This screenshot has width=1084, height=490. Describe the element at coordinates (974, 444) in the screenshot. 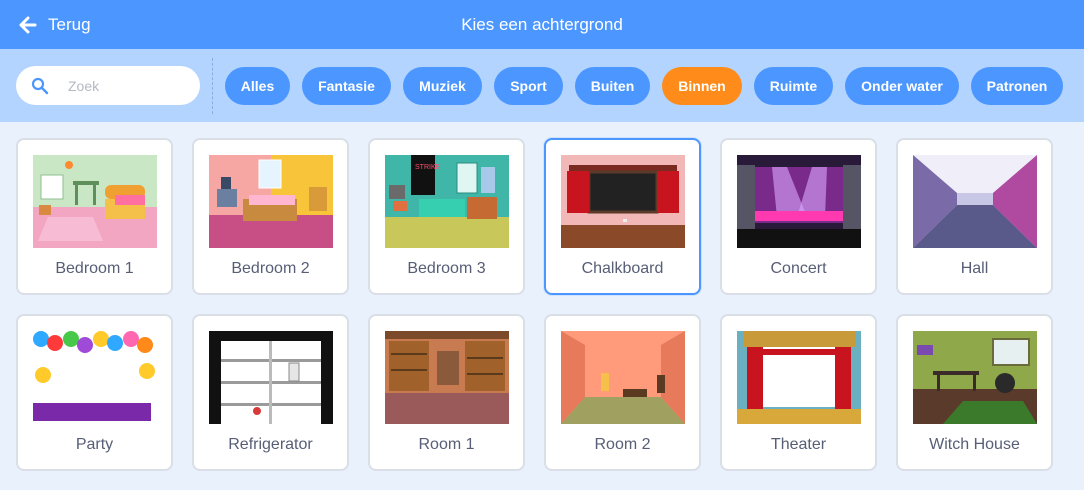

I see `backdrop-name: Witch House` at that location.